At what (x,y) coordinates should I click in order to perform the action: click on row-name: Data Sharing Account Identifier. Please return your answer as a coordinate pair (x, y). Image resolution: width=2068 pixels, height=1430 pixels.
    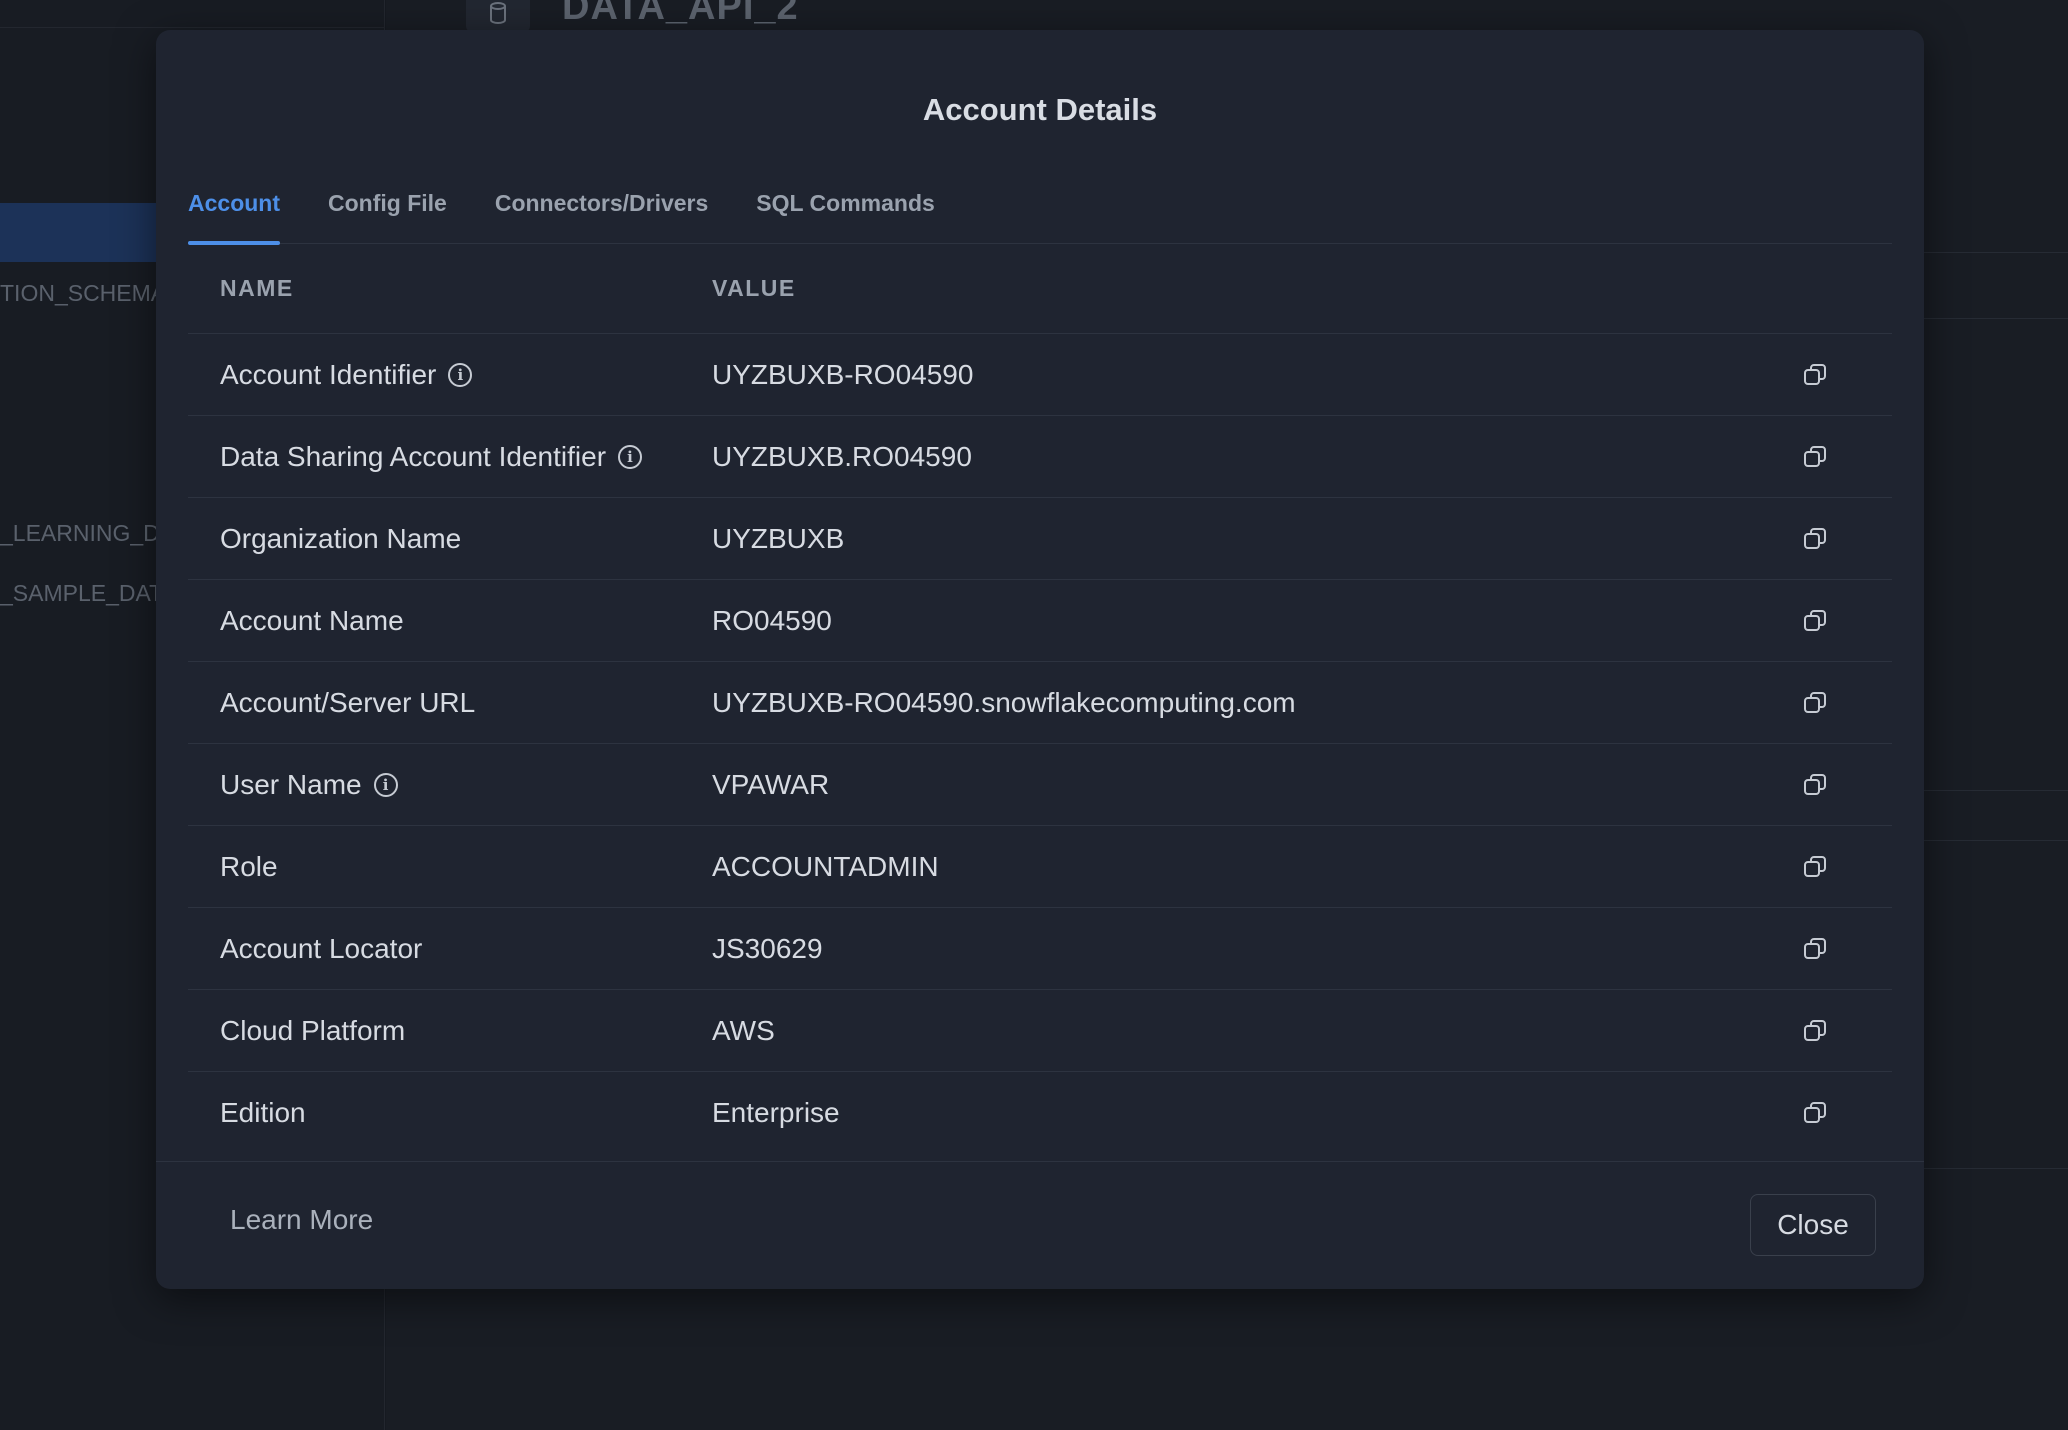
    Looking at the image, I should click on (413, 456).